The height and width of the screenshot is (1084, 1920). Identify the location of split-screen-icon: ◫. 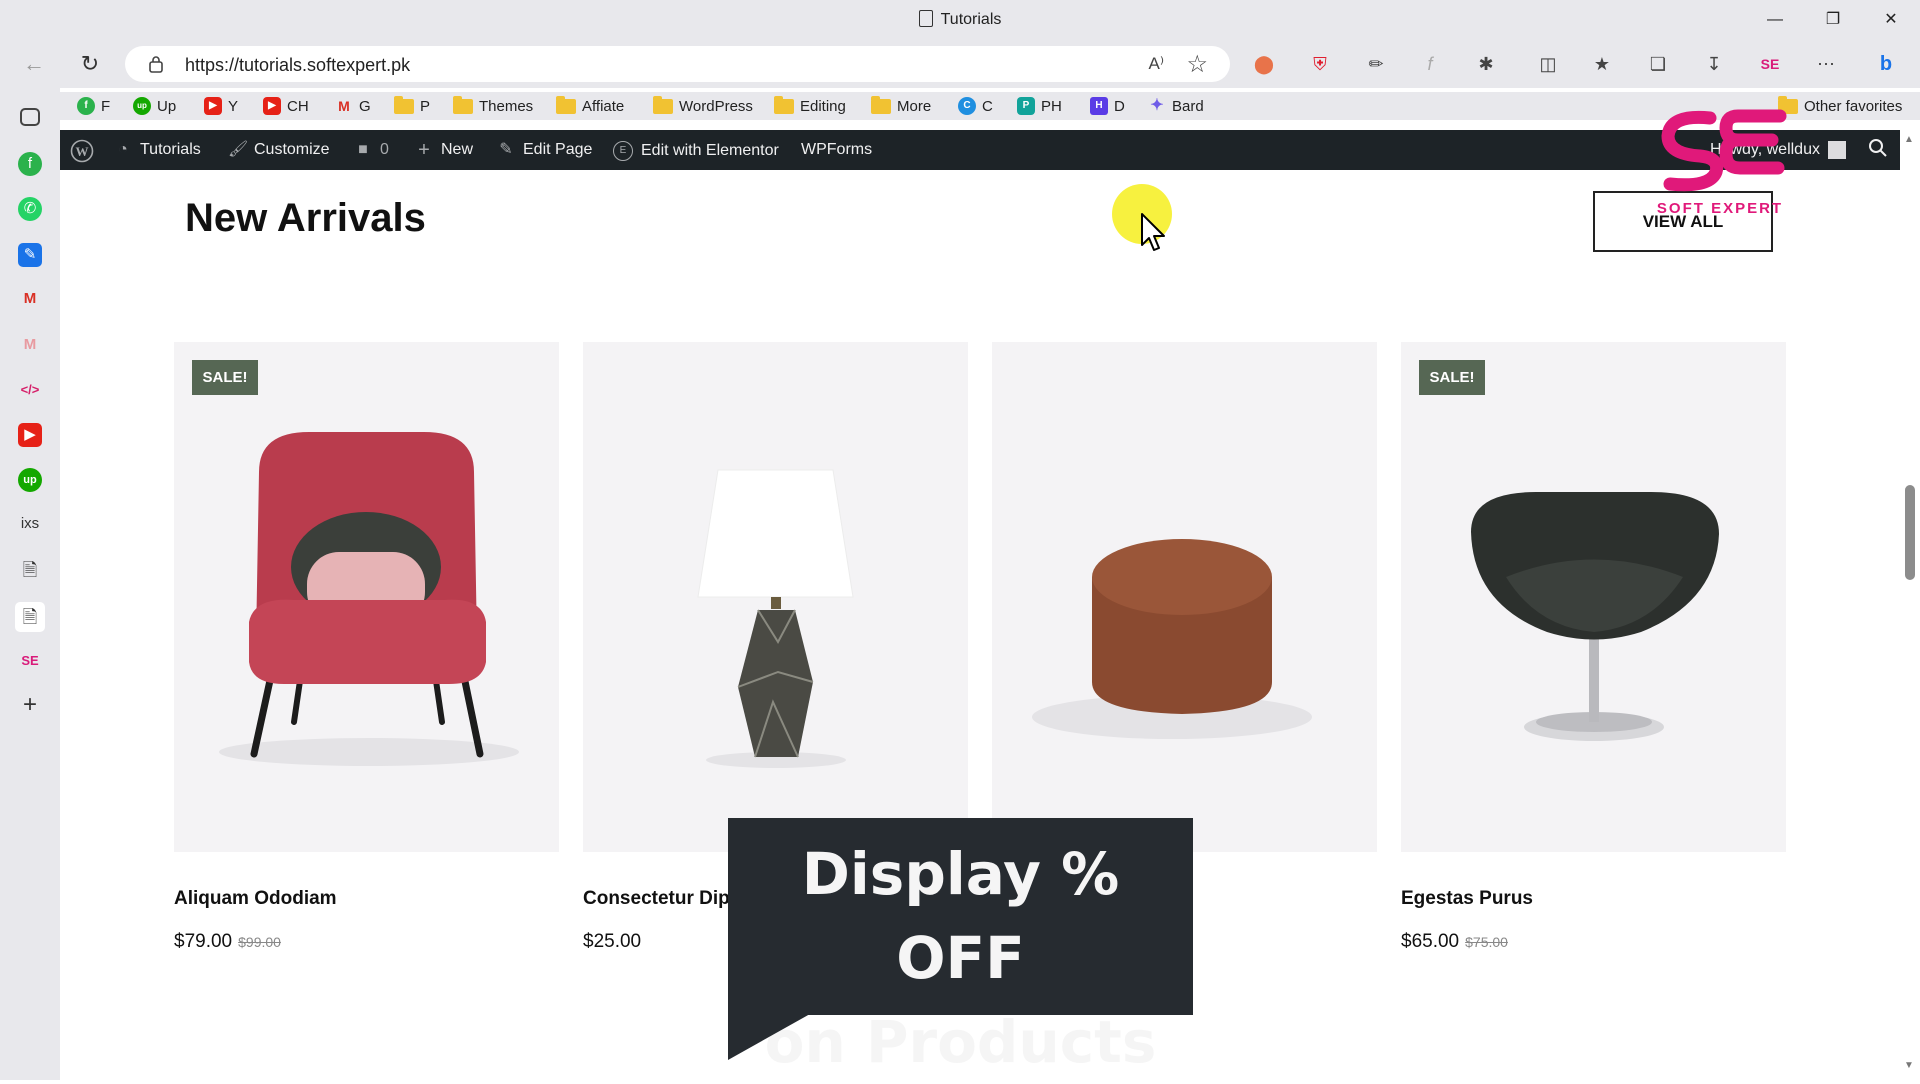
(1548, 64).